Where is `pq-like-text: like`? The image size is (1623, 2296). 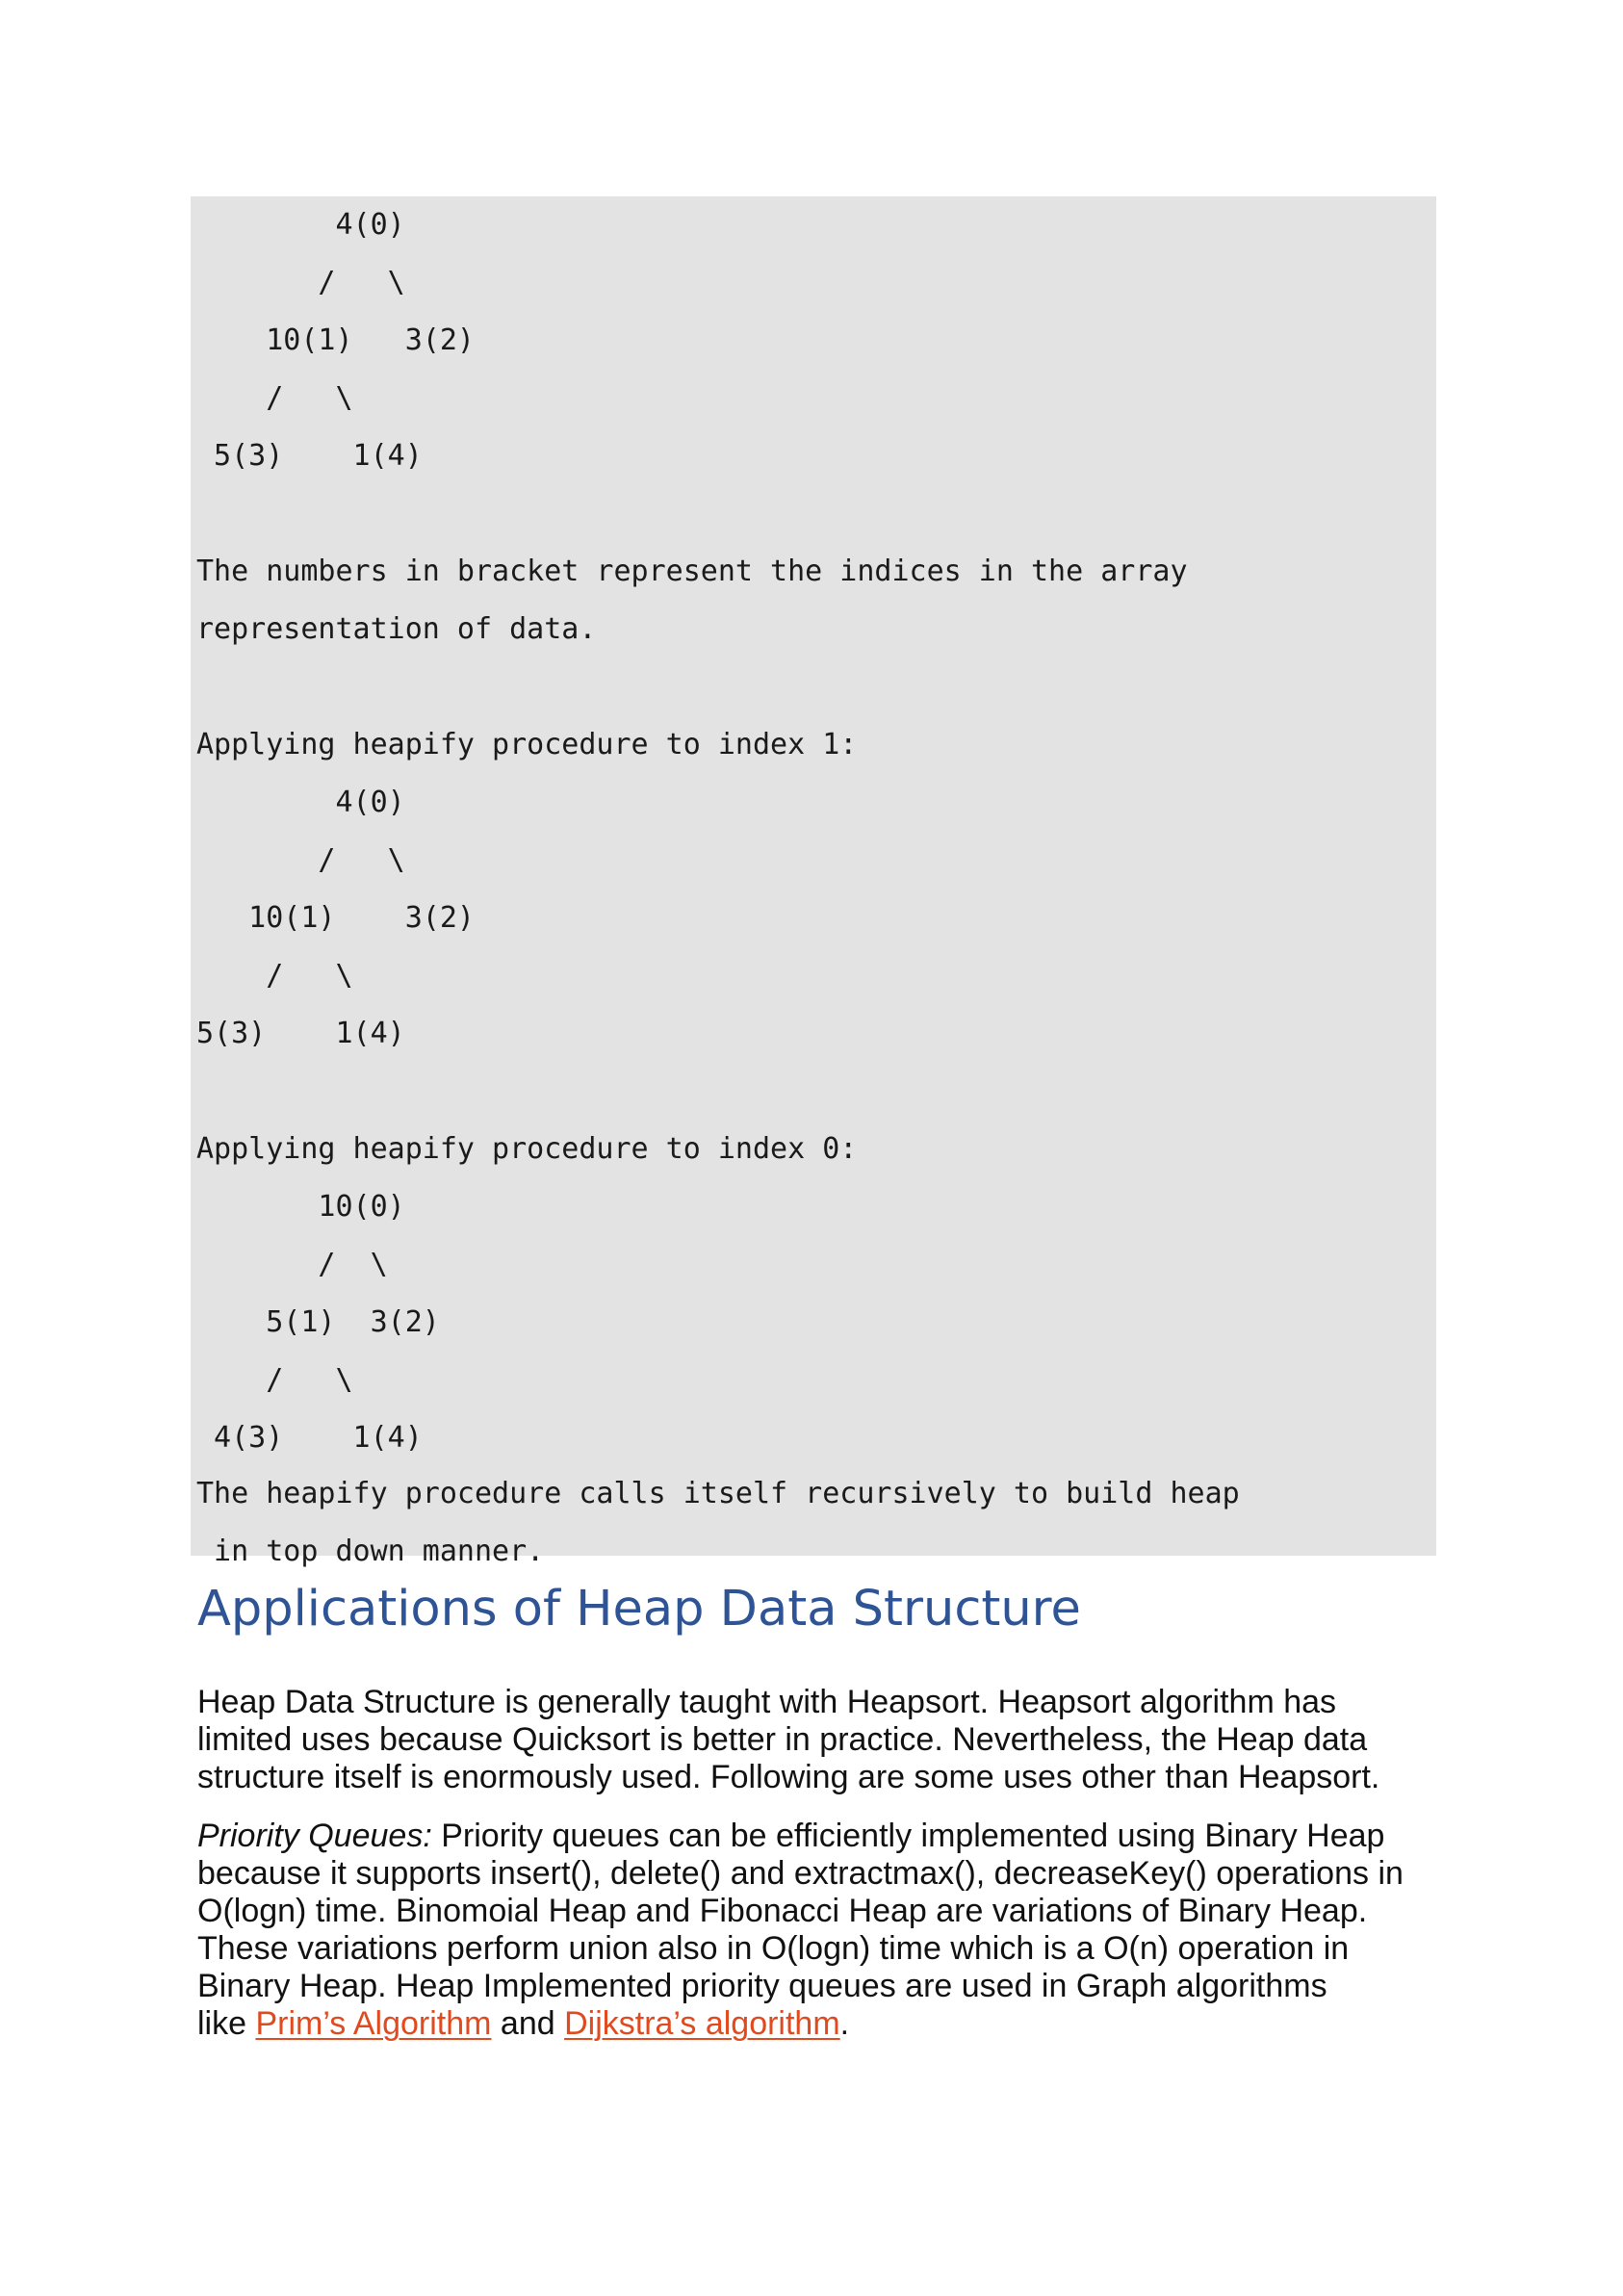 pq-like-text: like is located at coordinates (226, 2023).